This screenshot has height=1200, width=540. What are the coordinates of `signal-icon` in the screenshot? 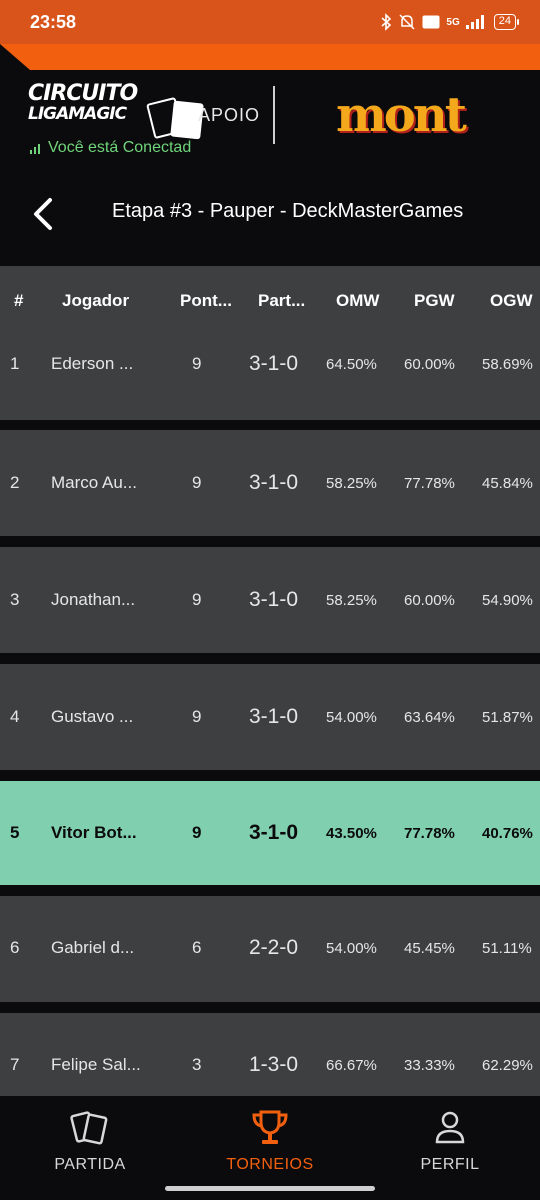 It's located at (474, 22).